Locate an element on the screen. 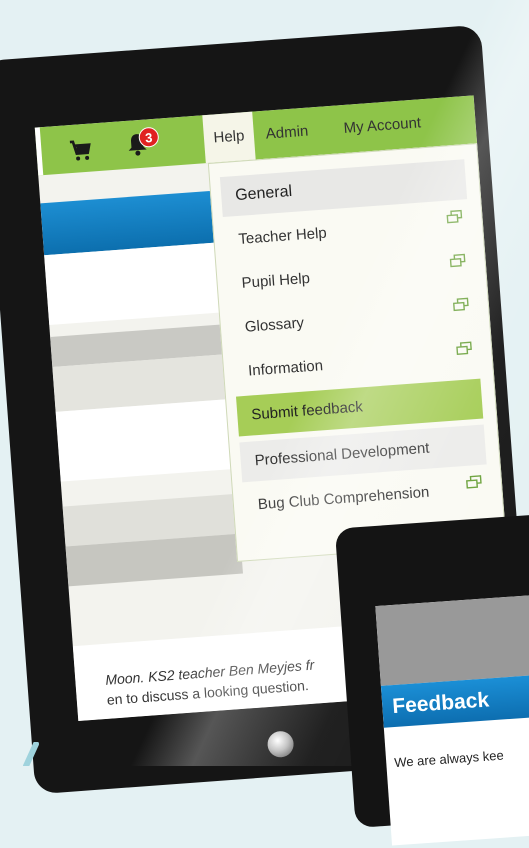 The width and height of the screenshot is (529, 848). phone-header-area is located at coordinates (452, 639).